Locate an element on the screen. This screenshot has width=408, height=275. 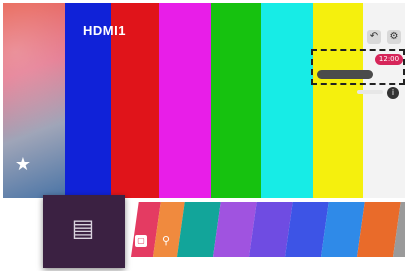
recent-input-card: ▤ is located at coordinates (84, 231).